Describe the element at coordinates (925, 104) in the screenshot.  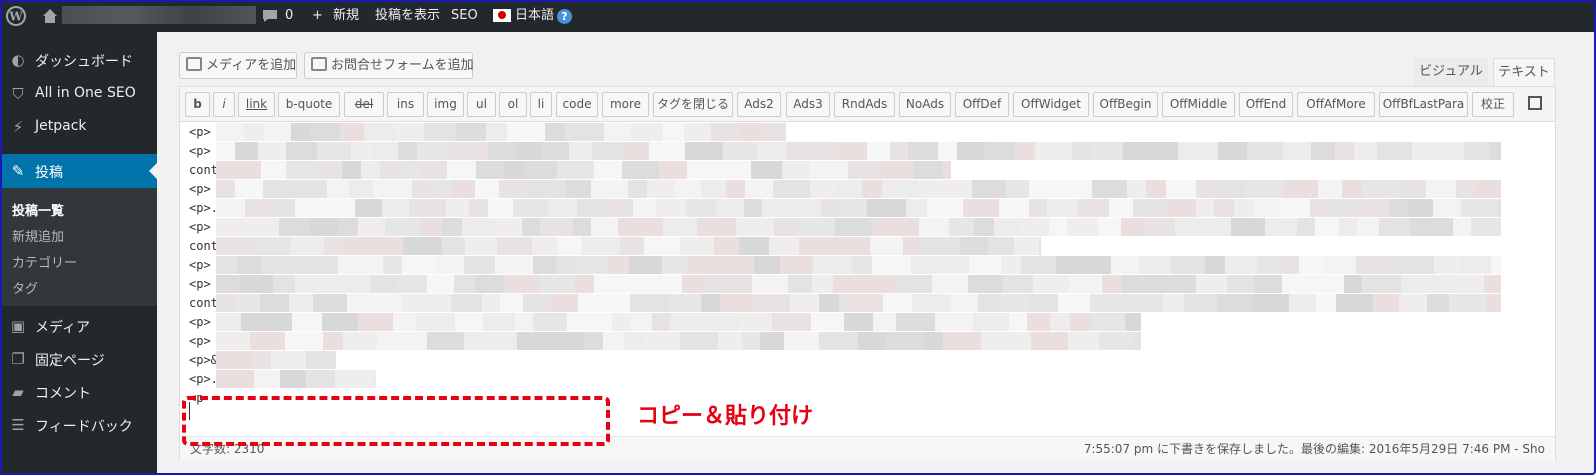
I see `qt-noads-button: NoAds` at that location.